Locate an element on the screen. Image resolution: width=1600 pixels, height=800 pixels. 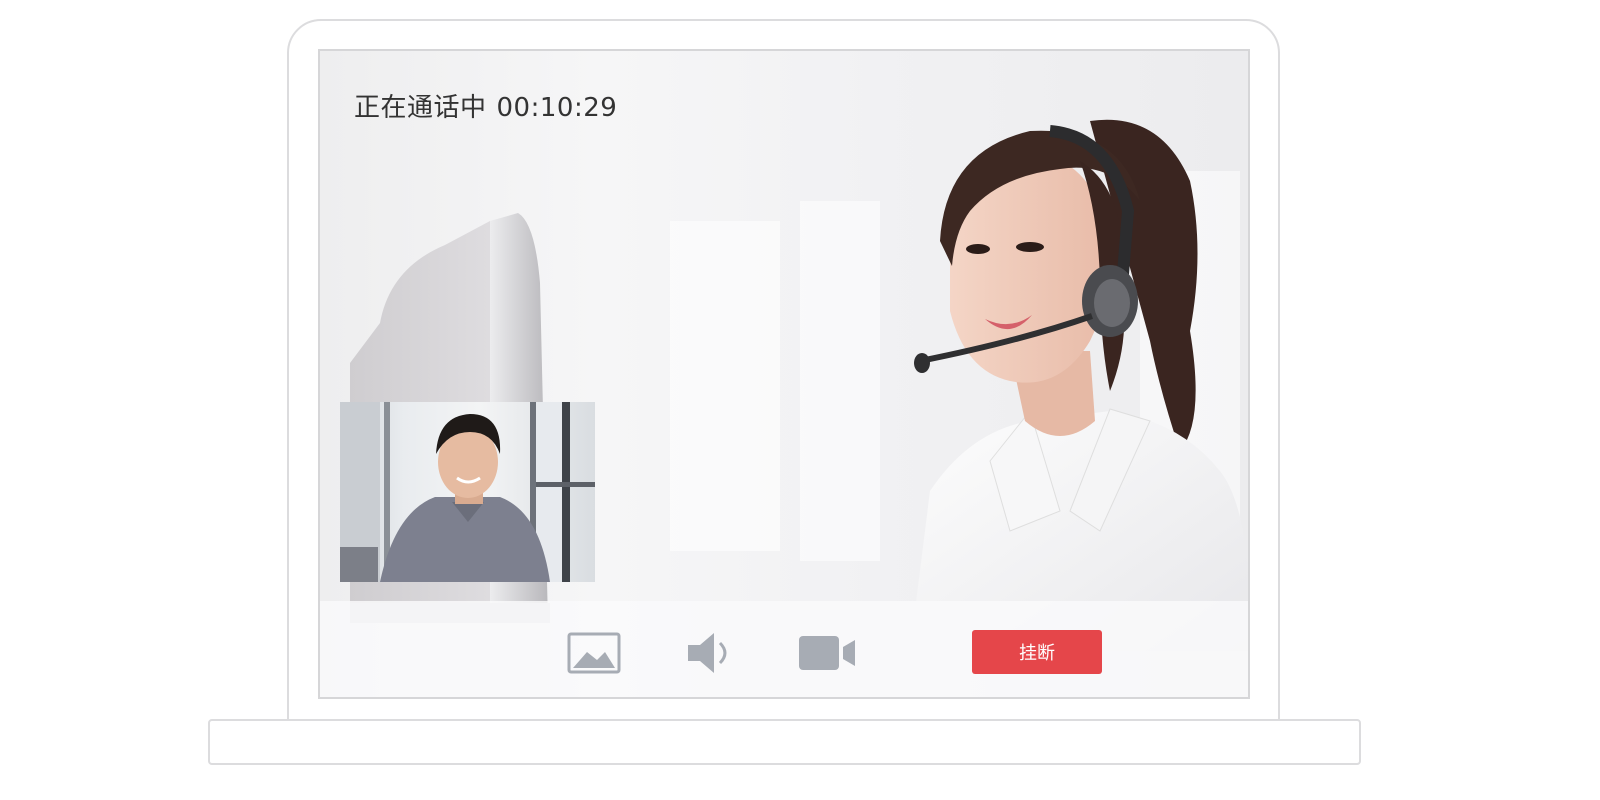
hangup-button: 挂断 is located at coordinates (1037, 652).